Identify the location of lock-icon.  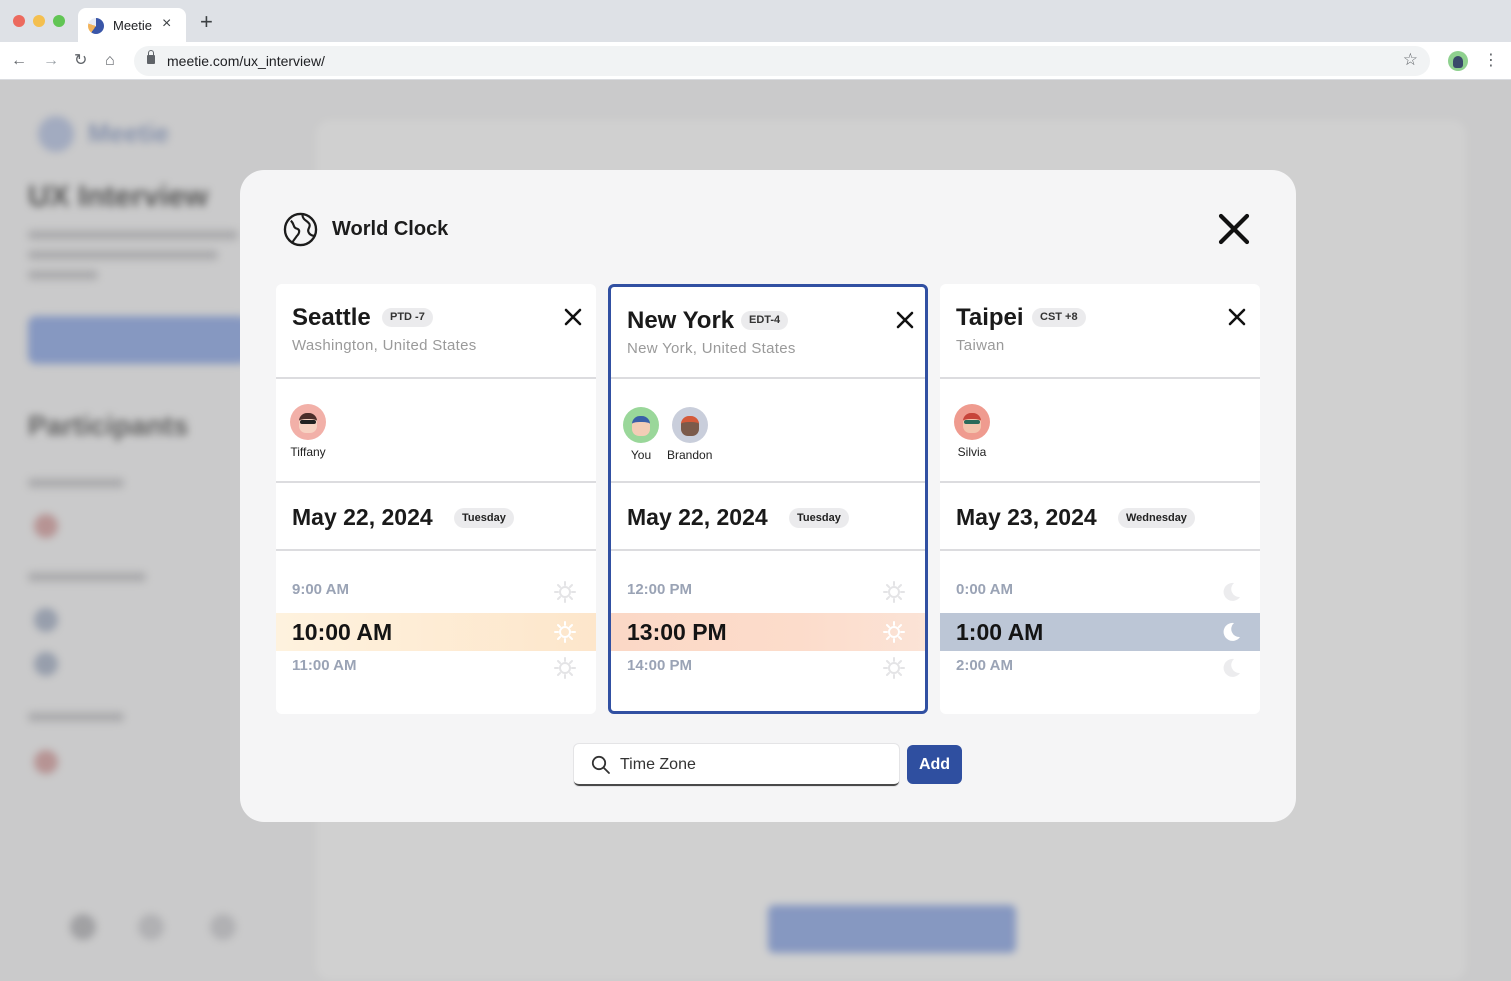
(151, 57).